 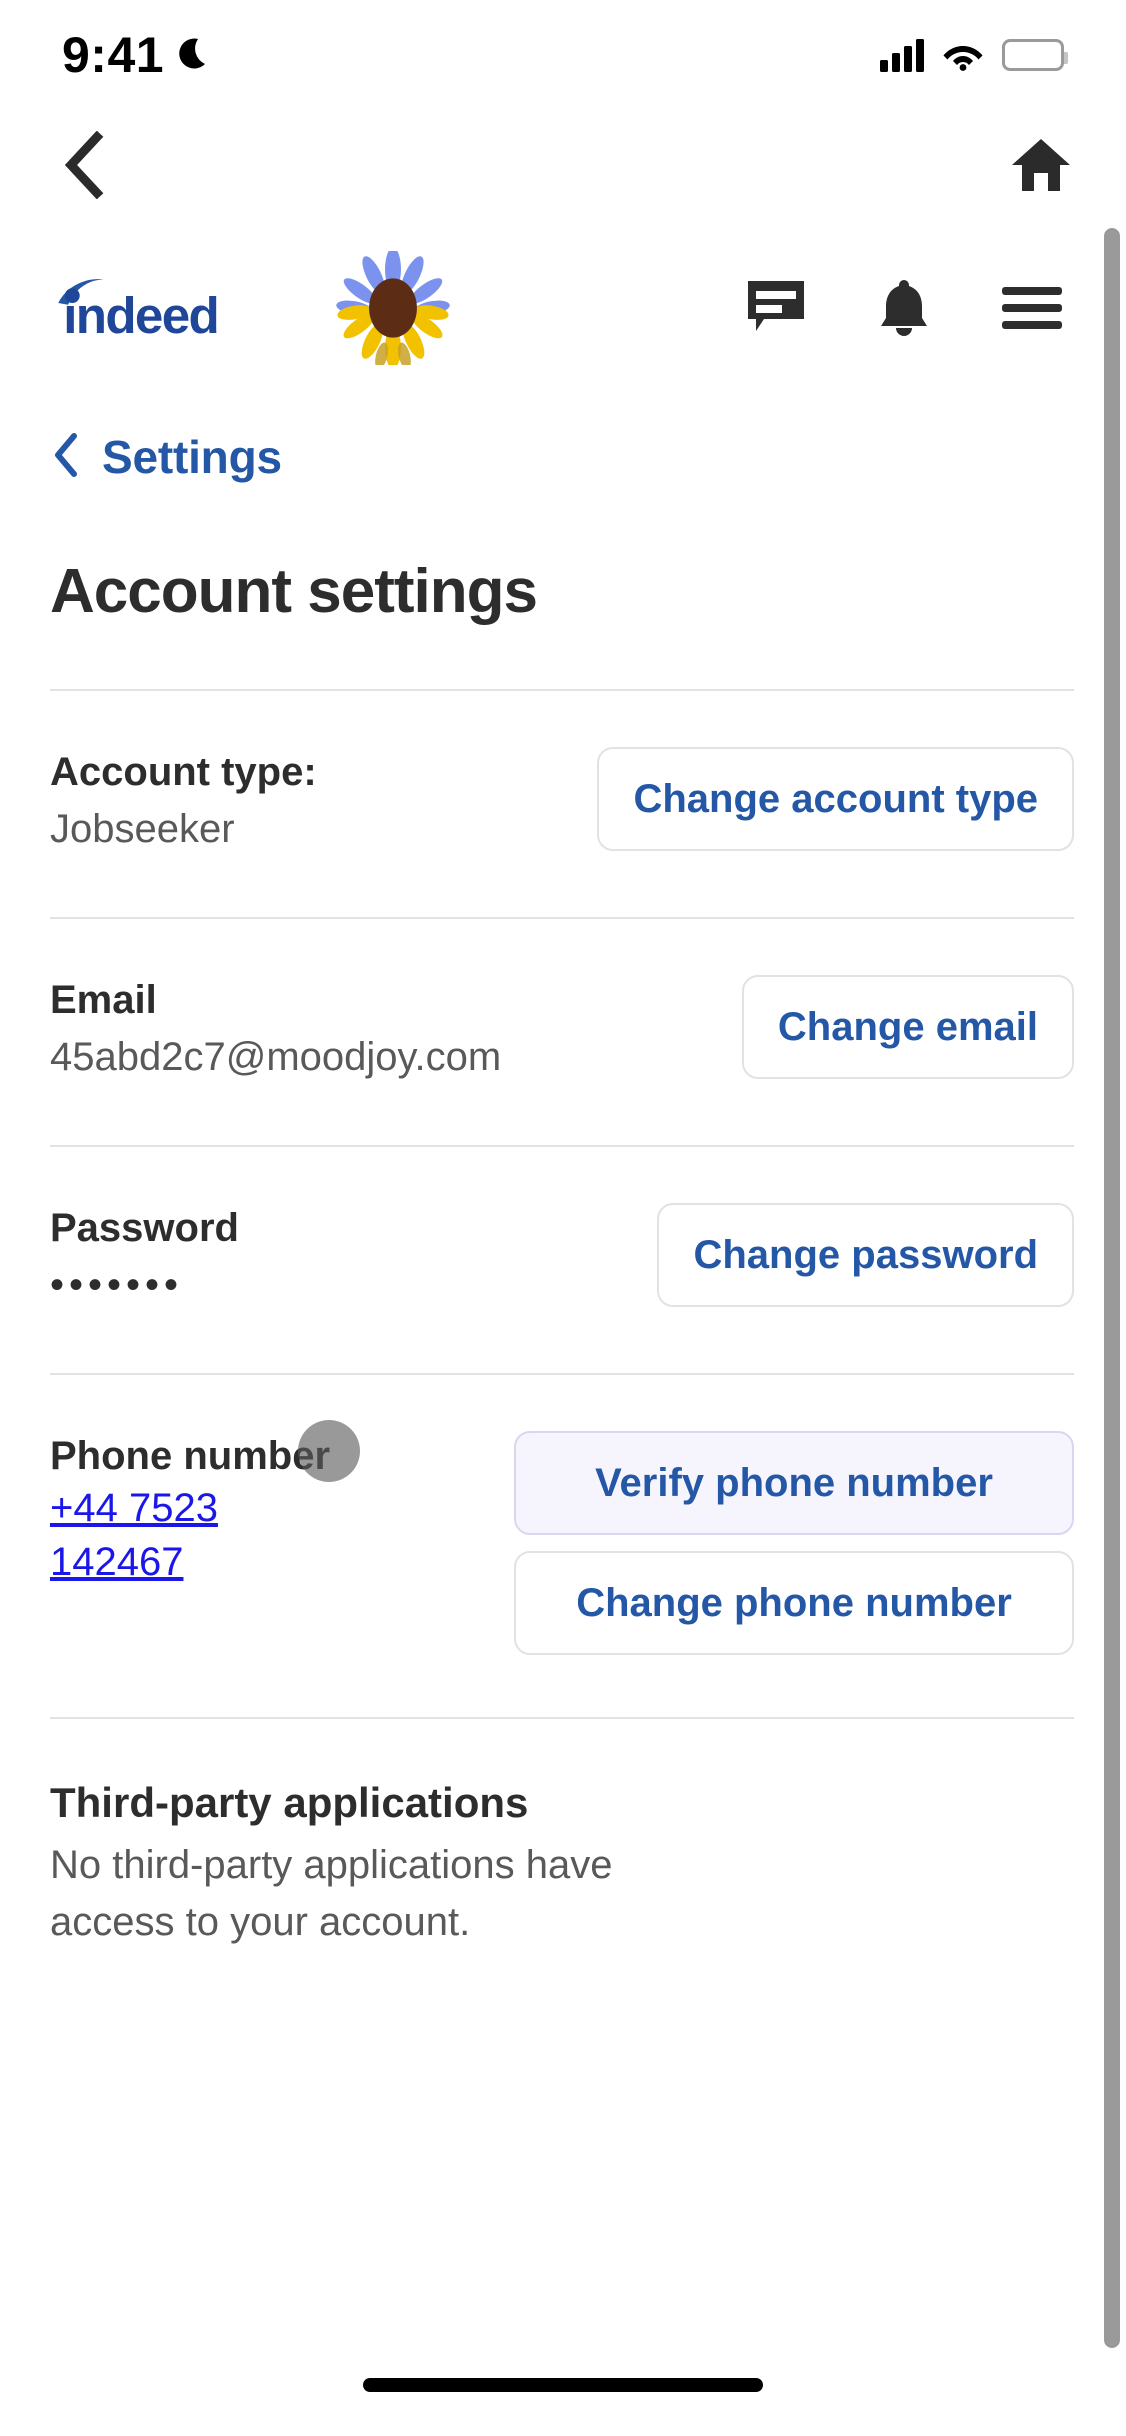 What do you see at coordinates (563, 1001) in the screenshot?
I see `setting-row-email: Email 45abd2c7@moodjoy.com Change email` at bounding box center [563, 1001].